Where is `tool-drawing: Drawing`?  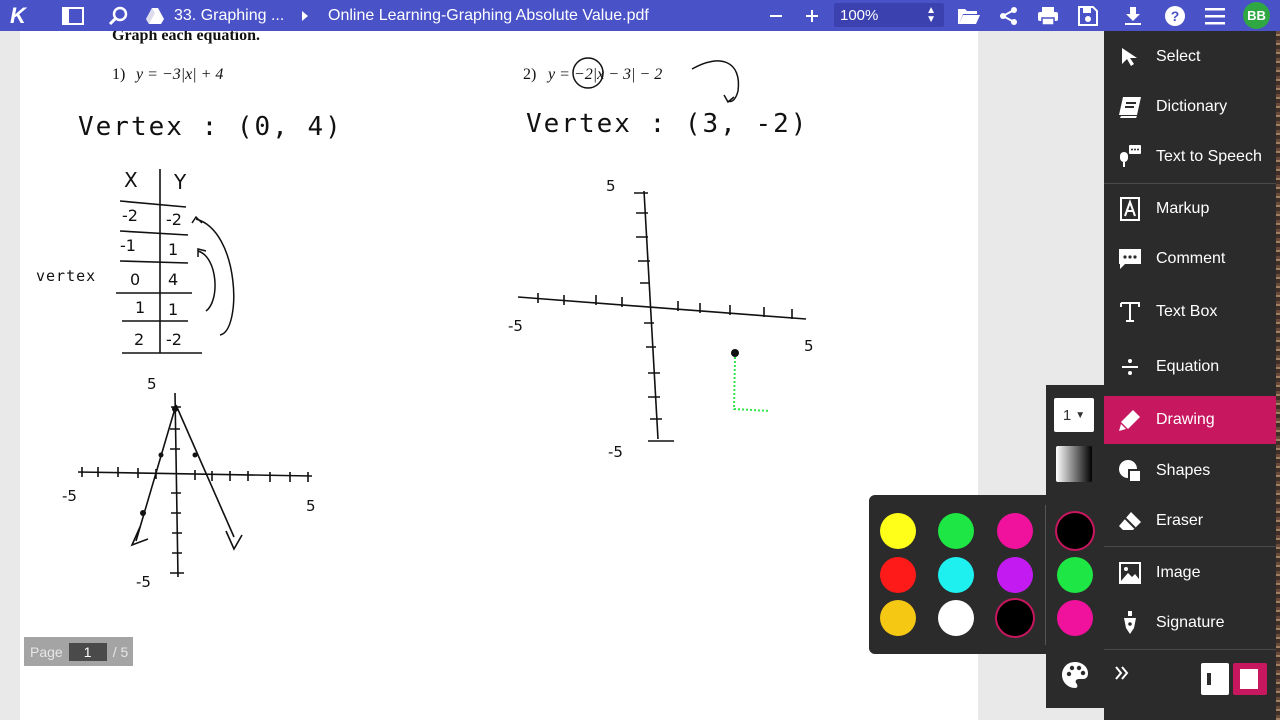 tool-drawing: Drawing is located at coordinates (1190, 420).